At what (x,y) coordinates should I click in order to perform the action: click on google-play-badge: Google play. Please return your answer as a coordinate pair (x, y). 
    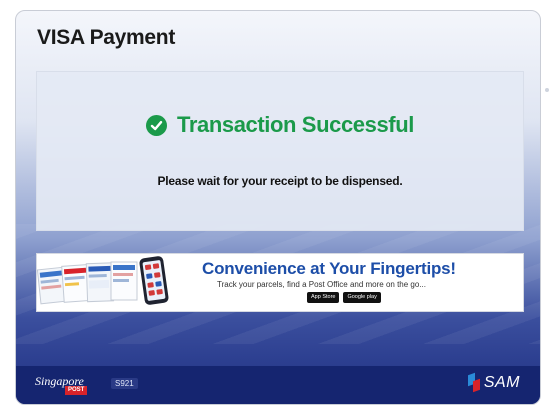
    Looking at the image, I should click on (362, 297).